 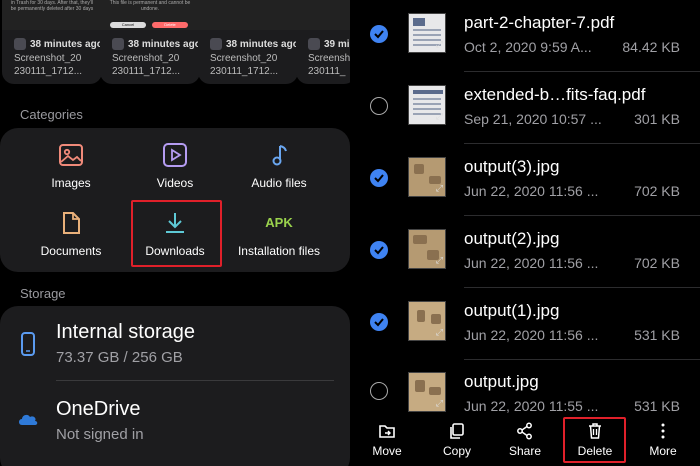 What do you see at coordinates (28, 419) in the screenshot?
I see `cloud-icon` at bounding box center [28, 419].